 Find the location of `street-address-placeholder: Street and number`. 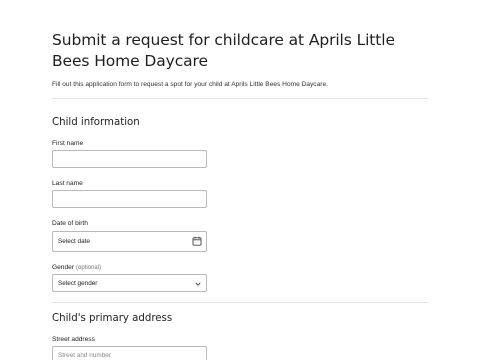

street-address-placeholder: Street and number is located at coordinates (84, 355).